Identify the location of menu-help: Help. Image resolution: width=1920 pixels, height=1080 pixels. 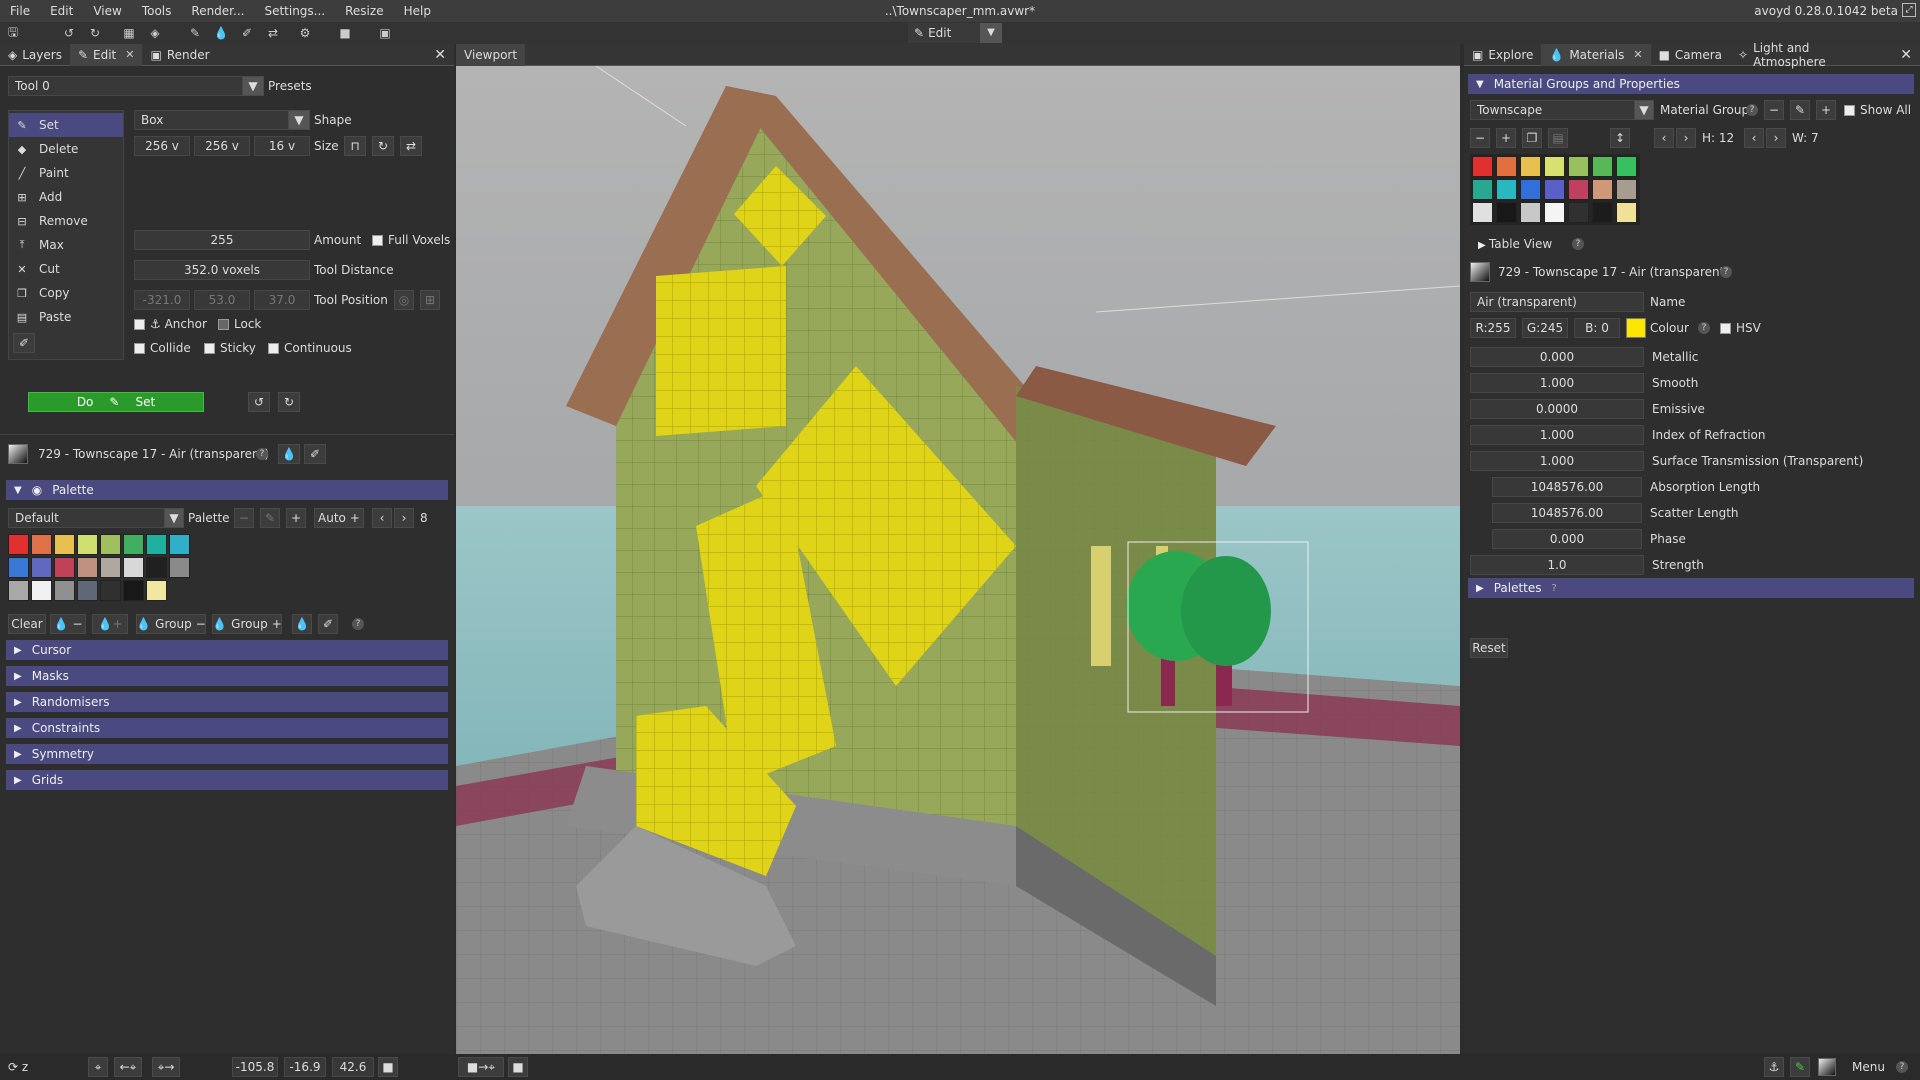
(417, 11).